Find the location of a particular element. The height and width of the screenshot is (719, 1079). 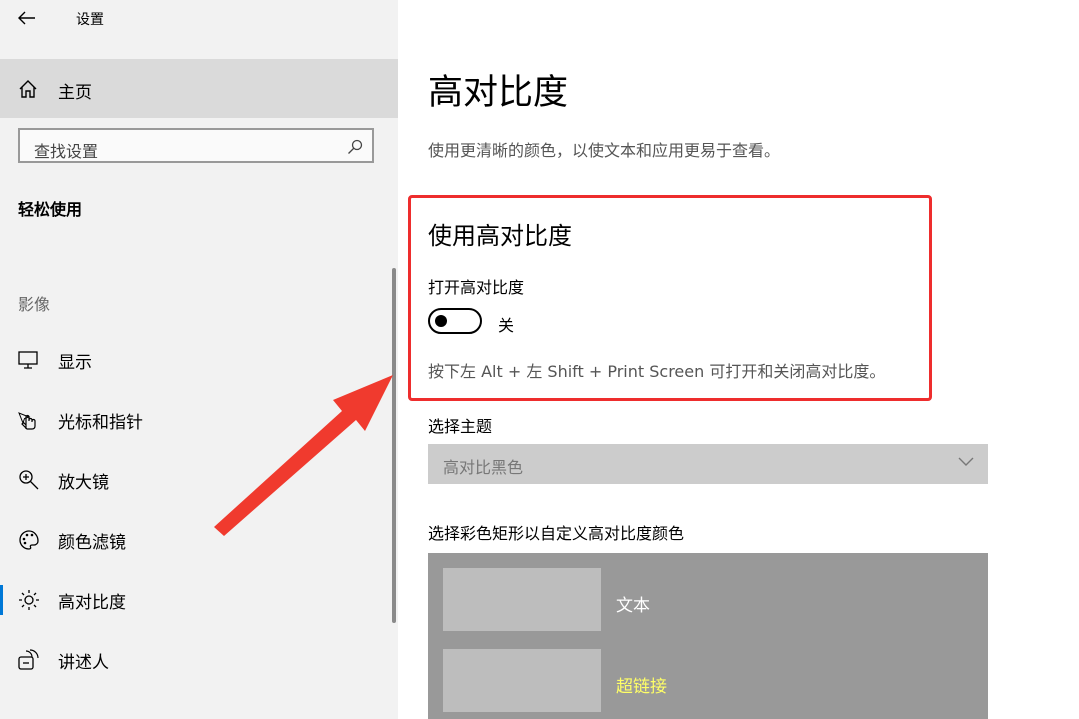

magnifier-icon is located at coordinates (29, 480).